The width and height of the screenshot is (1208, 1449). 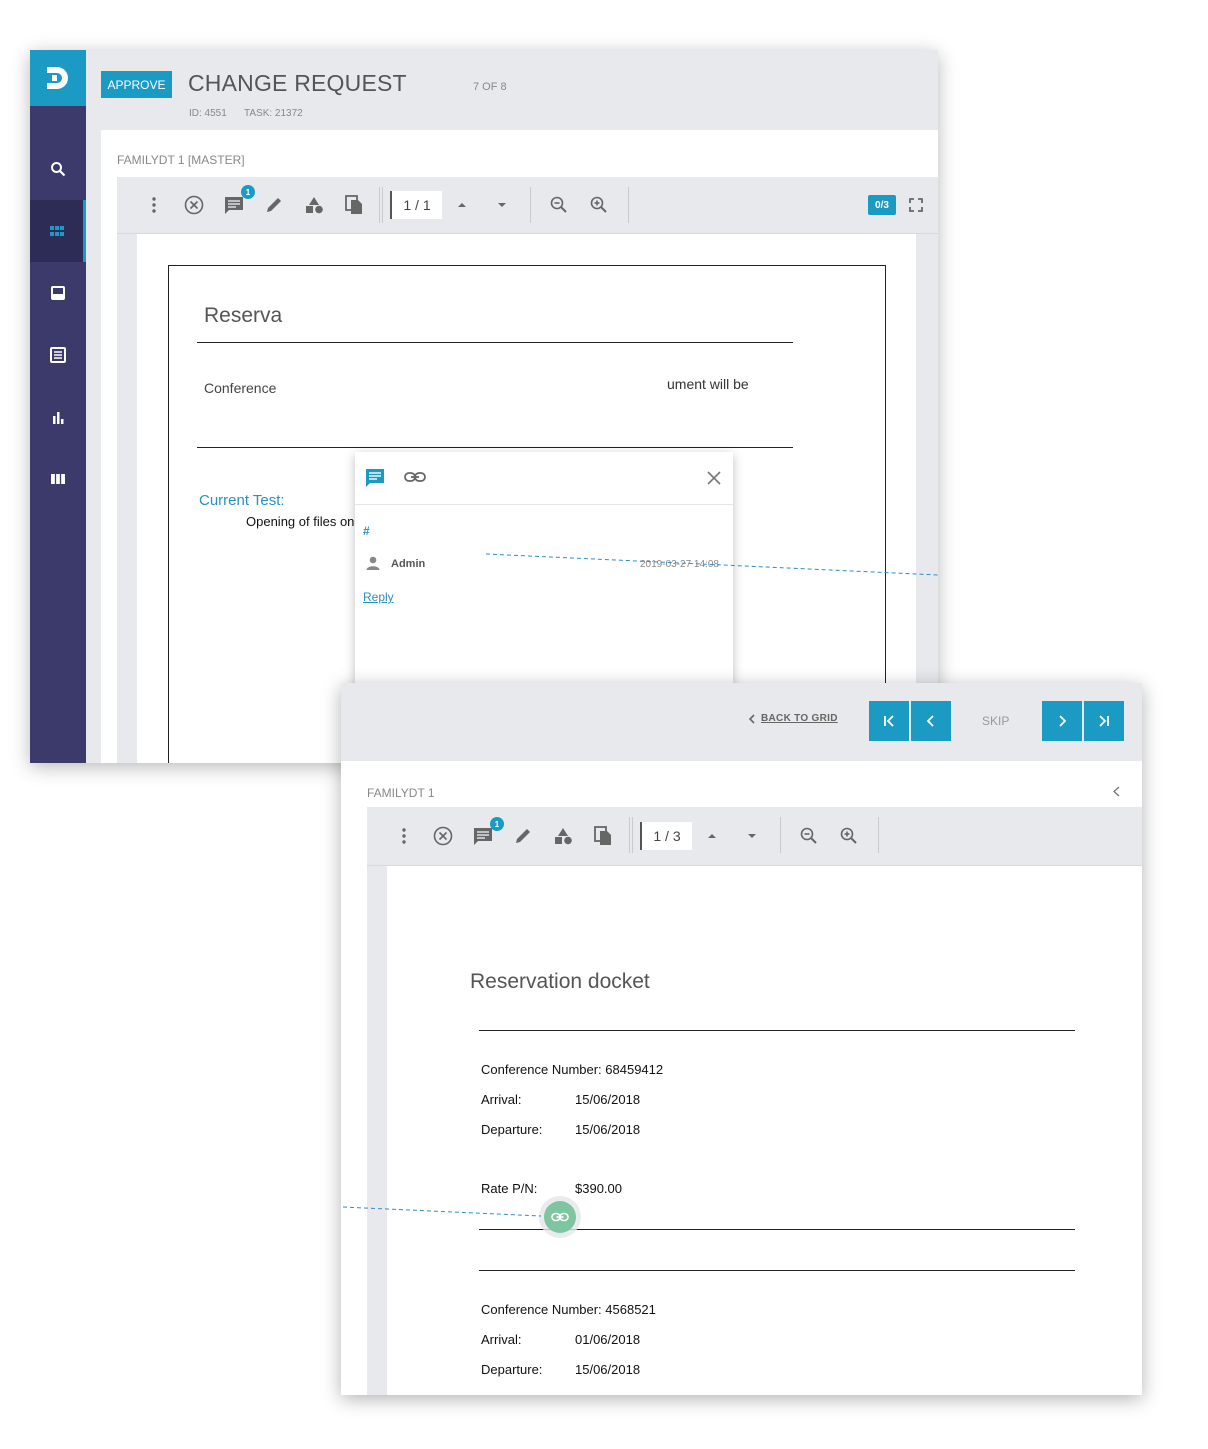 What do you see at coordinates (666, 836) in the screenshot?
I see `page-indicator: 1 / 3` at bounding box center [666, 836].